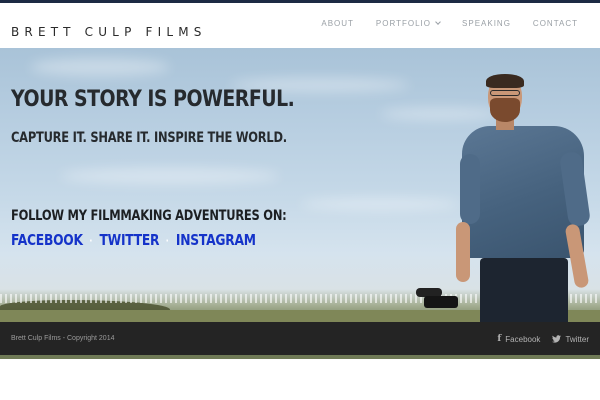  What do you see at coordinates (438, 22) in the screenshot?
I see `chevron-down-icon` at bounding box center [438, 22].